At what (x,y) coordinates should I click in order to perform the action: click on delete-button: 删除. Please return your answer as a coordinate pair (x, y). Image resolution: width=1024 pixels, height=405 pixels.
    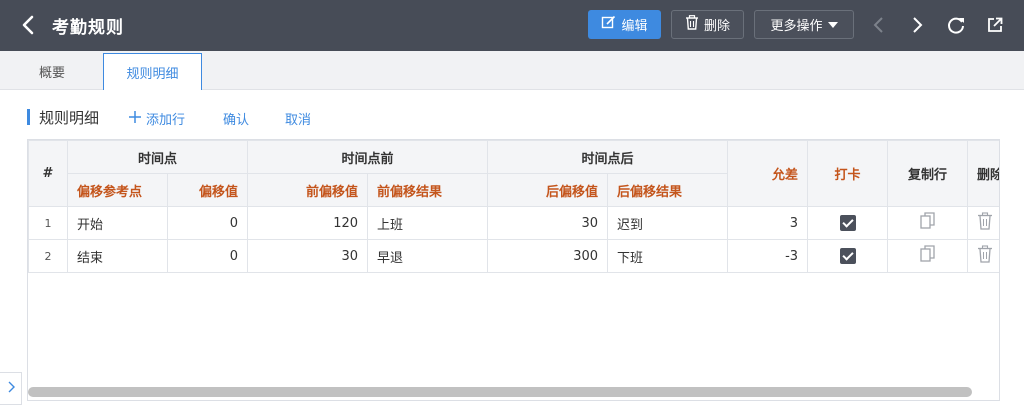
    Looking at the image, I should click on (707, 24).